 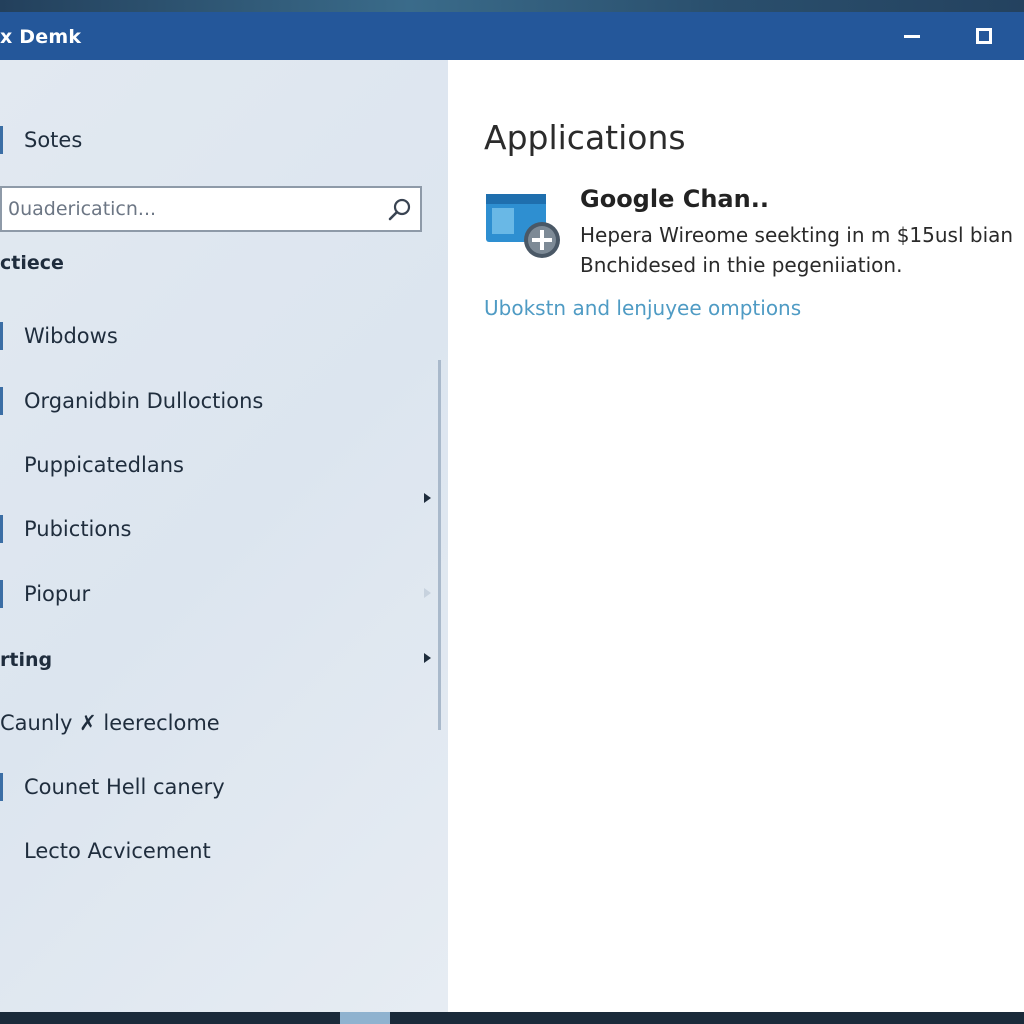 I want to click on title-bar: x Demk, so click(x=512, y=36).